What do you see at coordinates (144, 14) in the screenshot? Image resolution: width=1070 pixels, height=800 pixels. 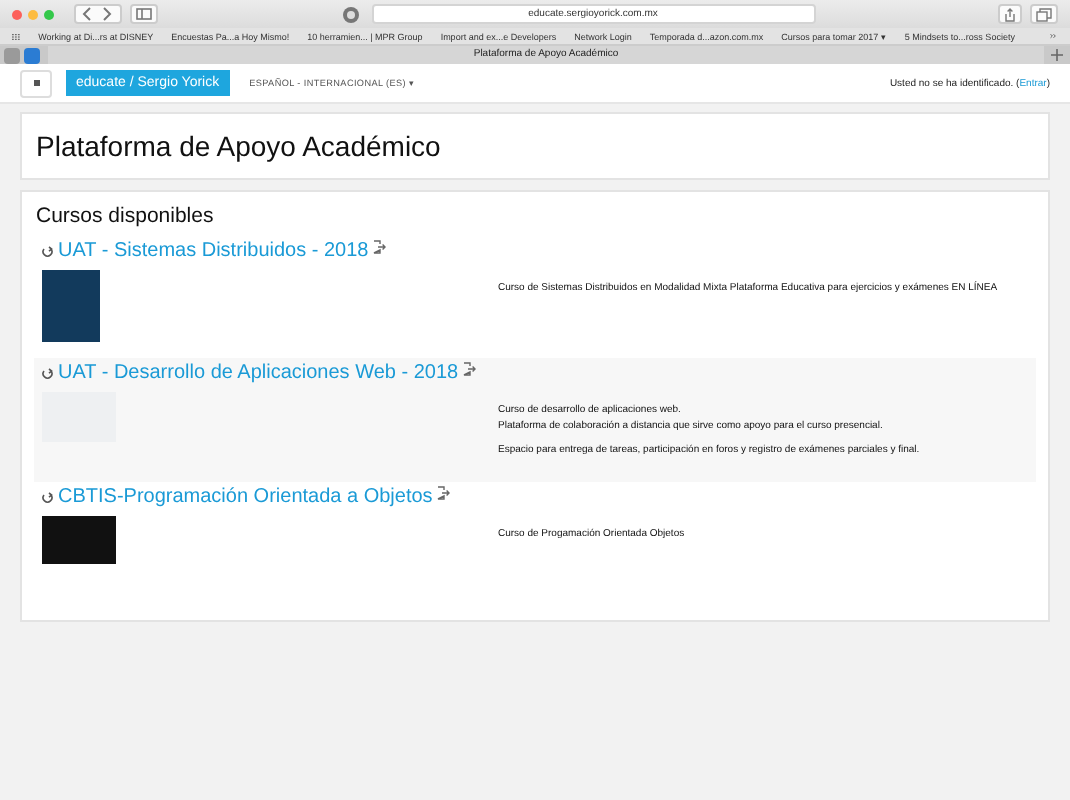 I see `sidebar-icon` at bounding box center [144, 14].